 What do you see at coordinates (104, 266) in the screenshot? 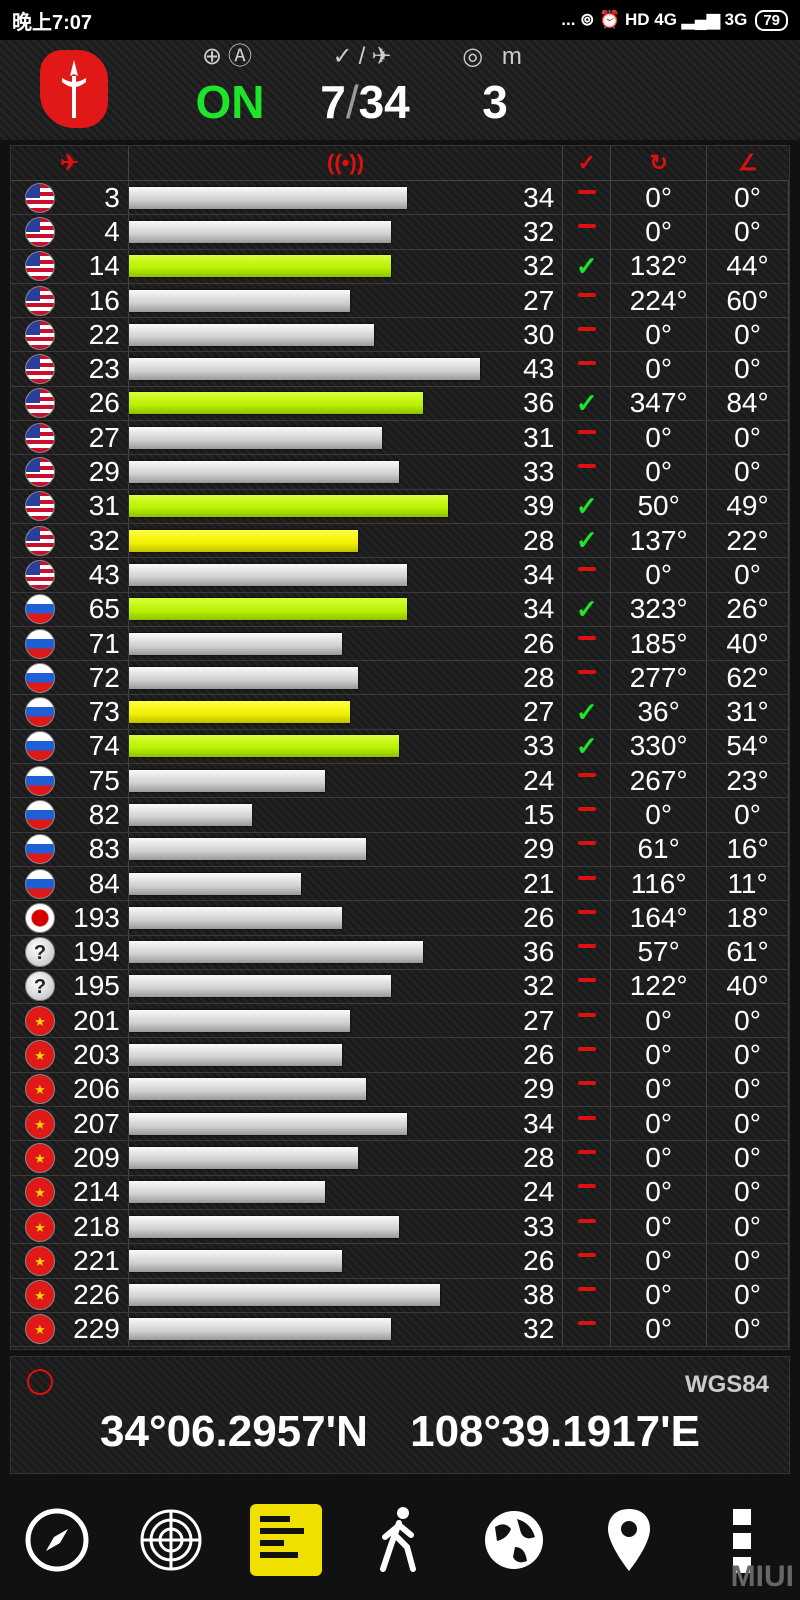
I see `prn-number: 14` at bounding box center [104, 266].